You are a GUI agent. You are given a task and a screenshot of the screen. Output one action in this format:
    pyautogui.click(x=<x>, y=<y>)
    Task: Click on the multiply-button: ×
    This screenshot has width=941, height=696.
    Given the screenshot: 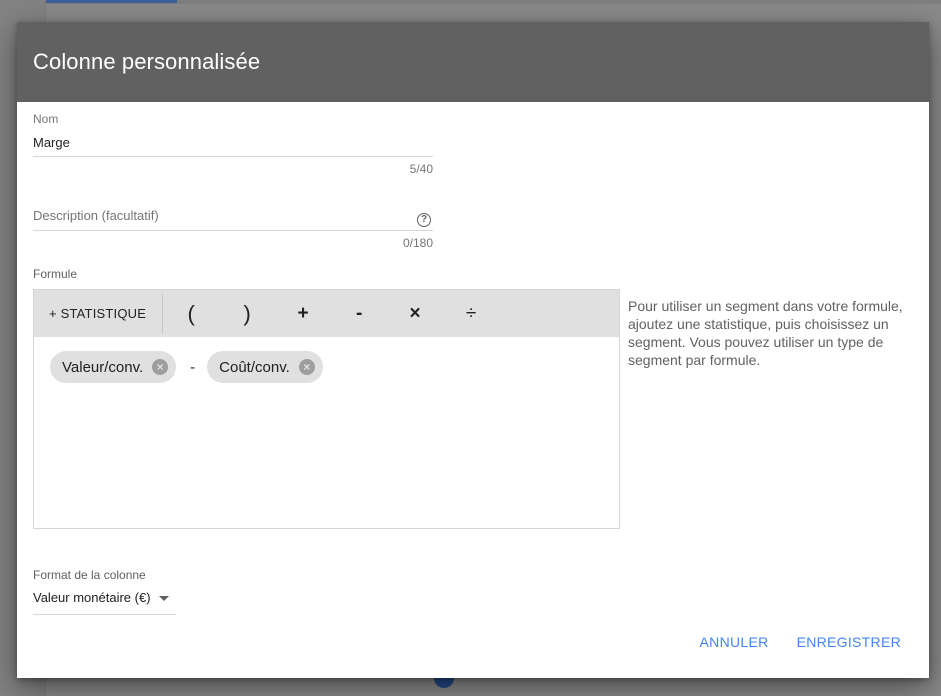 What is the action you would take?
    pyautogui.click(x=415, y=314)
    